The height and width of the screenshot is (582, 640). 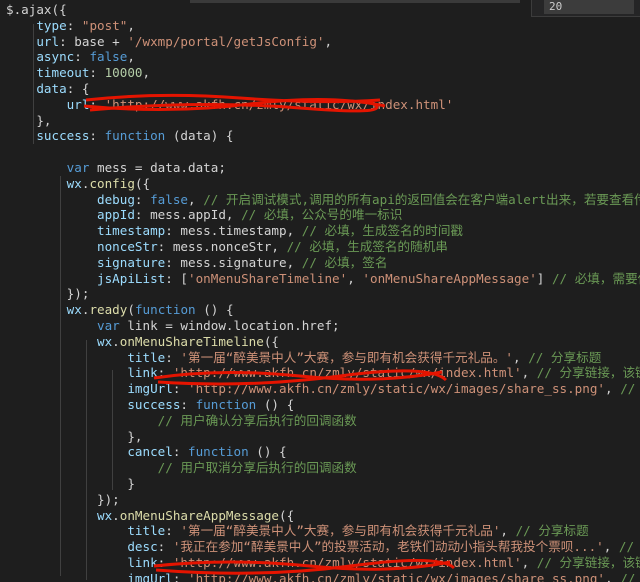 What do you see at coordinates (588, 562) in the screenshot?
I see `code-token: // 分享链接，该链接域名或路径必须` at bounding box center [588, 562].